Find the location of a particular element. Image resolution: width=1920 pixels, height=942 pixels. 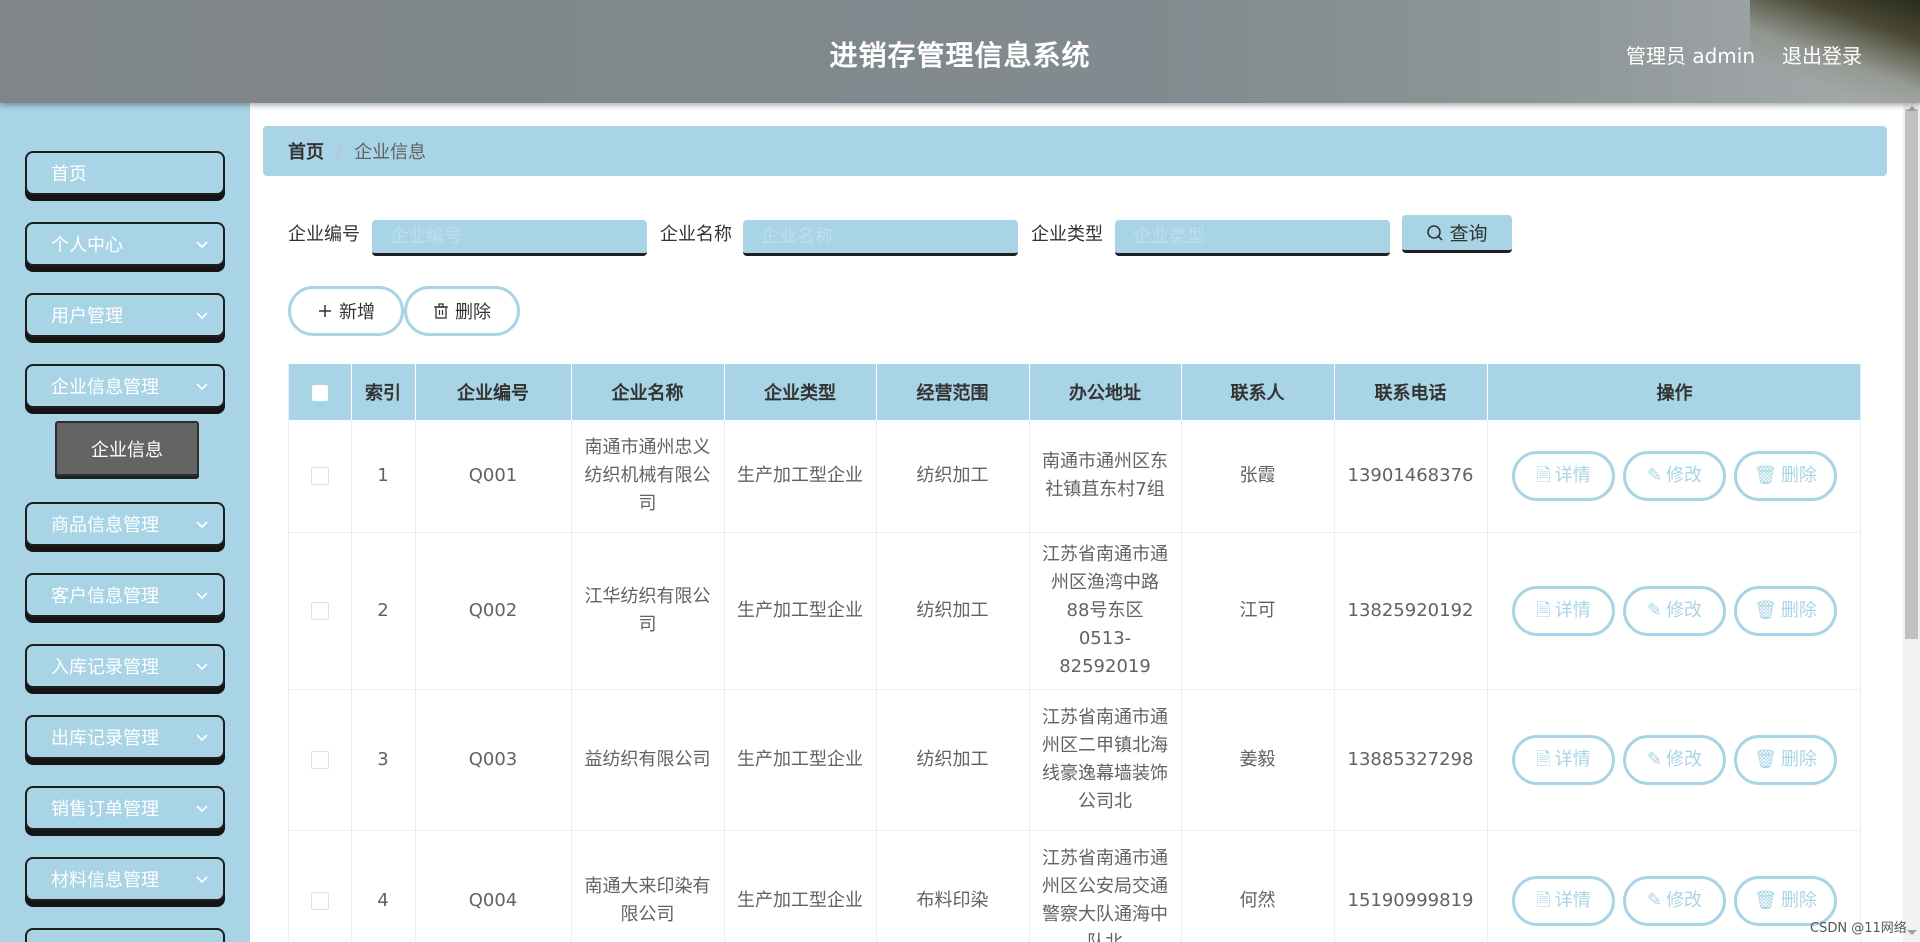

top-header: 进销存管理信息系统 管理员 admin 退出登录 is located at coordinates (960, 51).